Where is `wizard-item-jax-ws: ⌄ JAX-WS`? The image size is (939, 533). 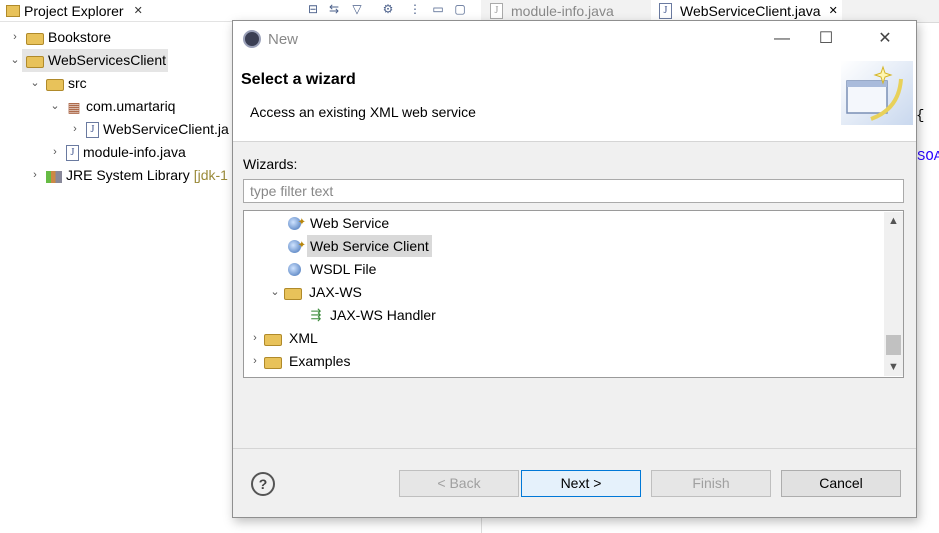
wizard-item-jax-ws: ⌄ JAX-WS is located at coordinates (316, 292).